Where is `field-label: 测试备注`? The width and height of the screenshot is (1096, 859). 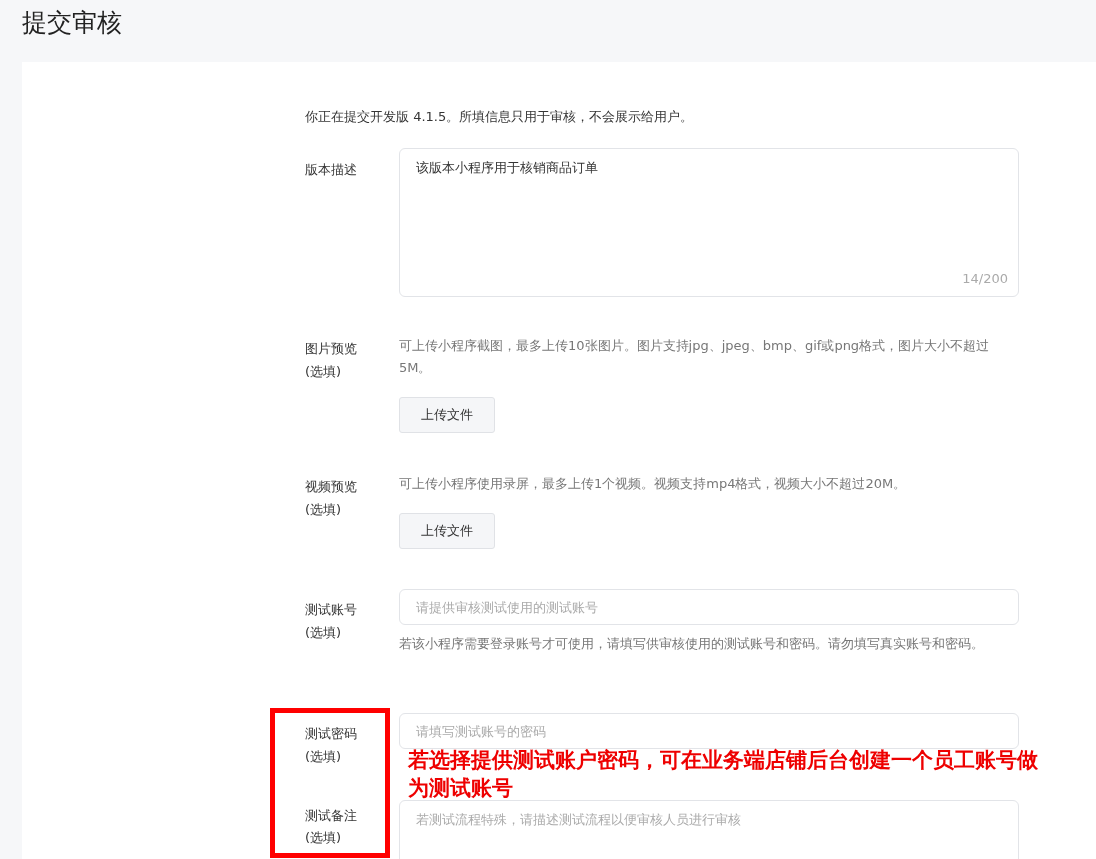
field-label: 测试备注 is located at coordinates (331, 816).